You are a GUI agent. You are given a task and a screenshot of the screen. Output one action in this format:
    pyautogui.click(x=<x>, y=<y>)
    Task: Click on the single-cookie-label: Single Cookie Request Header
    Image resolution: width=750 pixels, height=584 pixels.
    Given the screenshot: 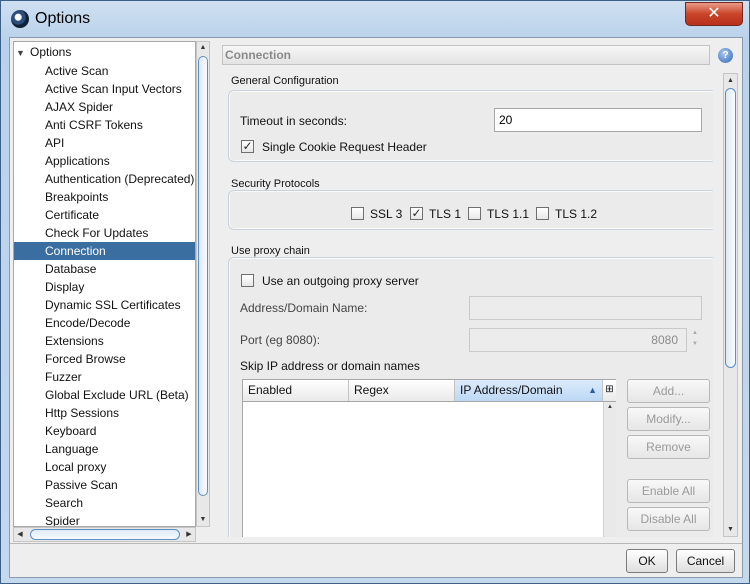 What is the action you would take?
    pyautogui.click(x=344, y=147)
    